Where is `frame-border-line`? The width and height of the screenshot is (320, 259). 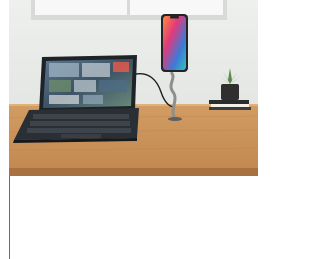
frame-border-line is located at coordinates (9, 217).